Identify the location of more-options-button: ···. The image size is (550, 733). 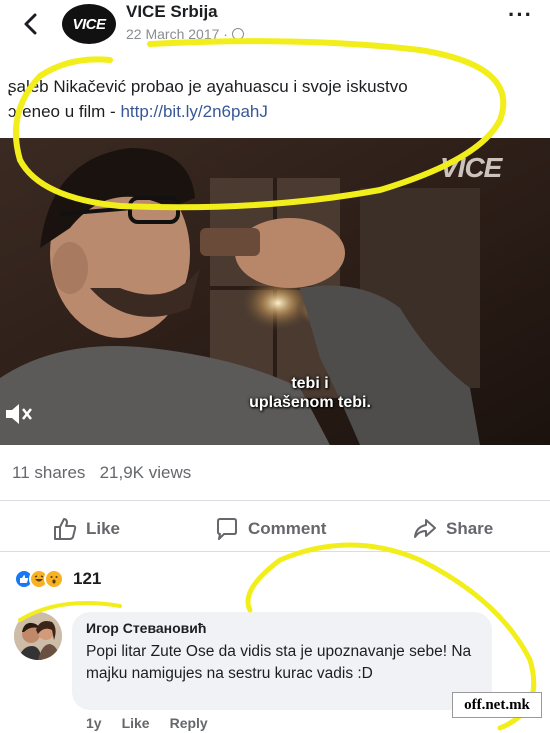
(520, 15).